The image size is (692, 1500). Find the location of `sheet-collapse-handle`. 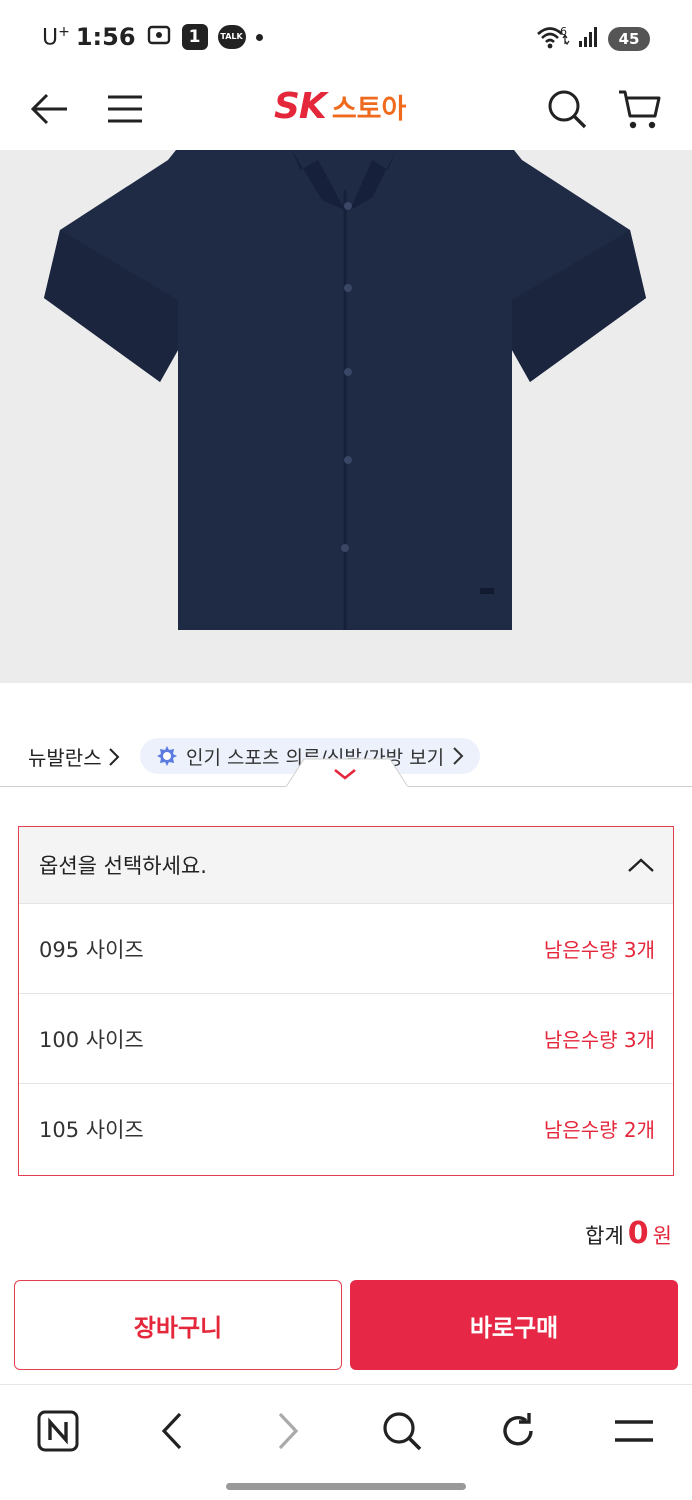

sheet-collapse-handle is located at coordinates (347, 773).